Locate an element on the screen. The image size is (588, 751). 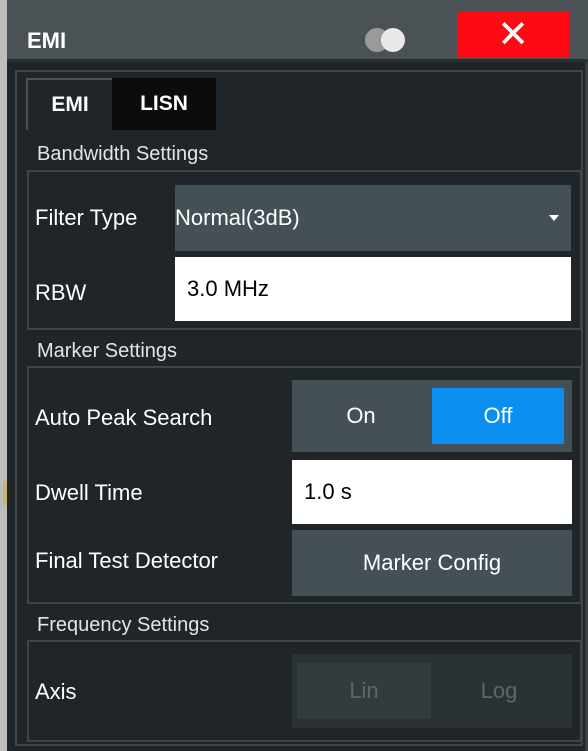
background-window-edge is located at coordinates (3, 375).